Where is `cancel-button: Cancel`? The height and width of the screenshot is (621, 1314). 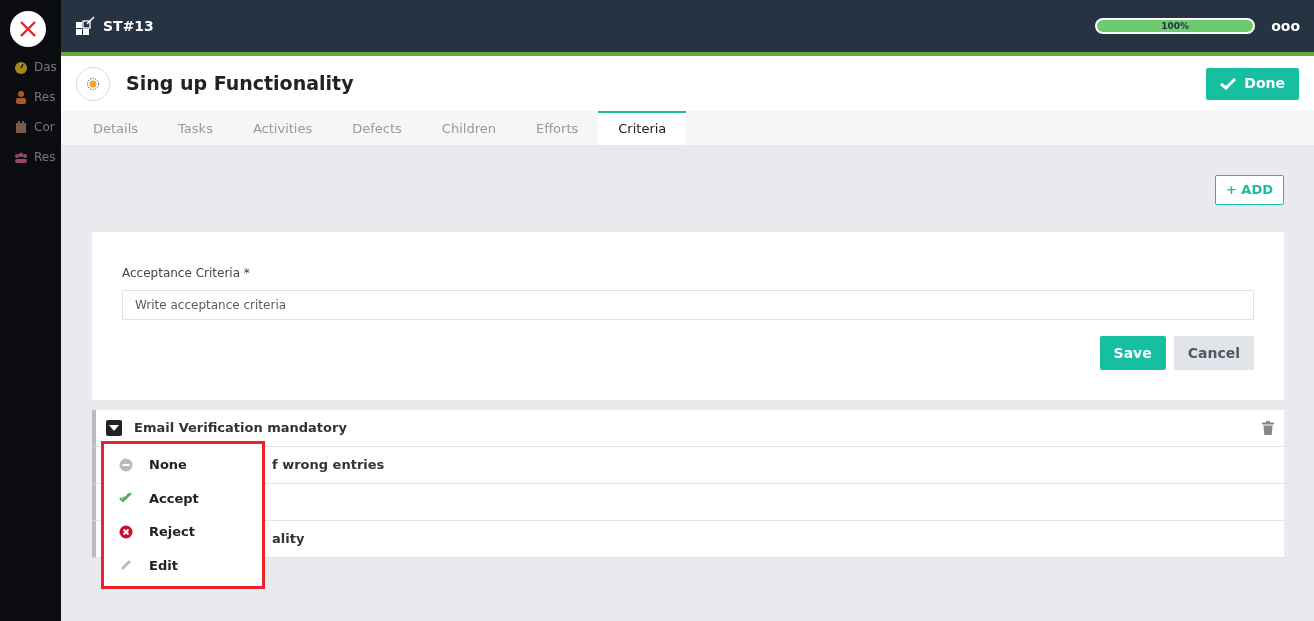
cancel-button: Cancel is located at coordinates (1213, 353).